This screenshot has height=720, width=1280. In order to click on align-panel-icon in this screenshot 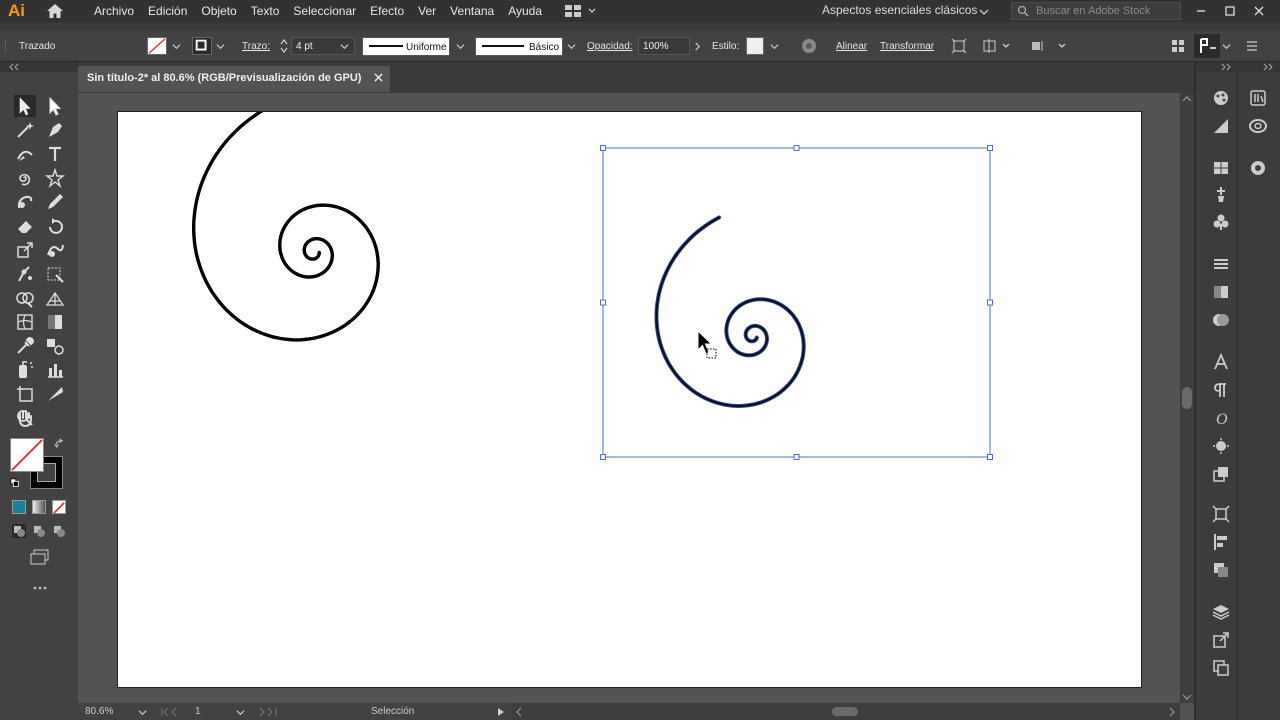, I will do `click(1221, 542)`.